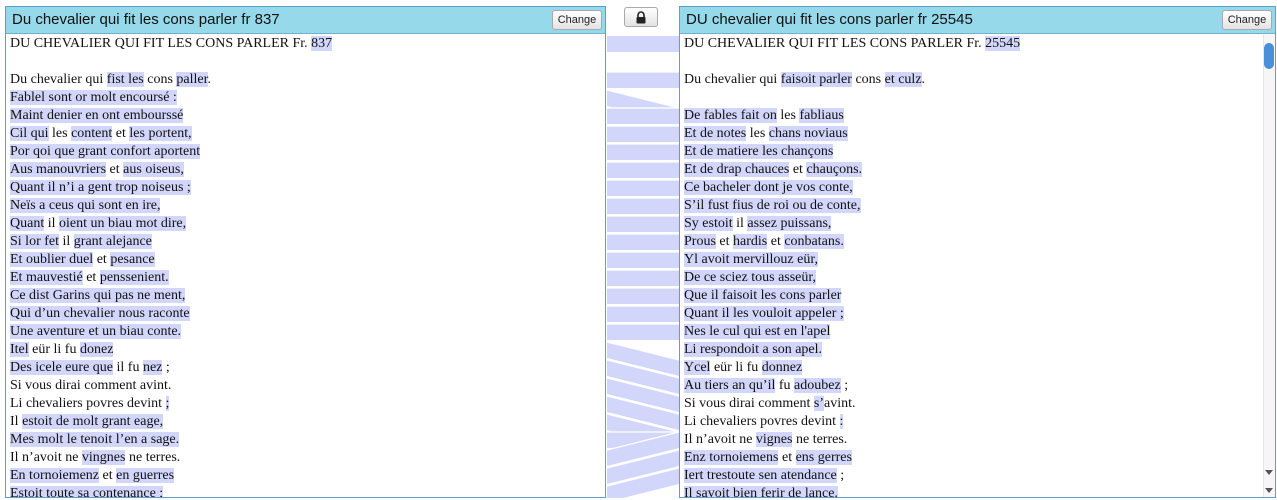 This screenshot has width=1277, height=500. What do you see at coordinates (1269, 490) in the screenshot?
I see `scroll-end-arrow-icon` at bounding box center [1269, 490].